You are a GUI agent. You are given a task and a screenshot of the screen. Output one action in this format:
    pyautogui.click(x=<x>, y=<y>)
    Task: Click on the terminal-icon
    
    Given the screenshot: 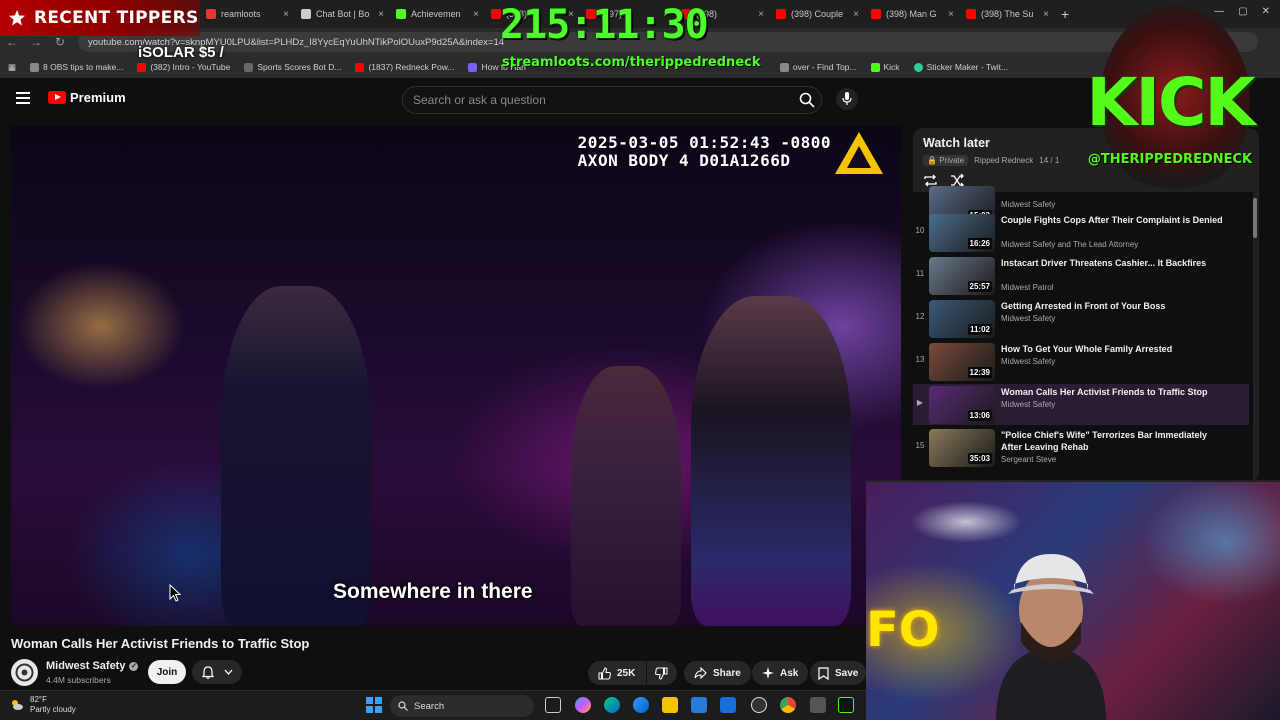 What is the action you would take?
    pyautogui.click(x=846, y=705)
    